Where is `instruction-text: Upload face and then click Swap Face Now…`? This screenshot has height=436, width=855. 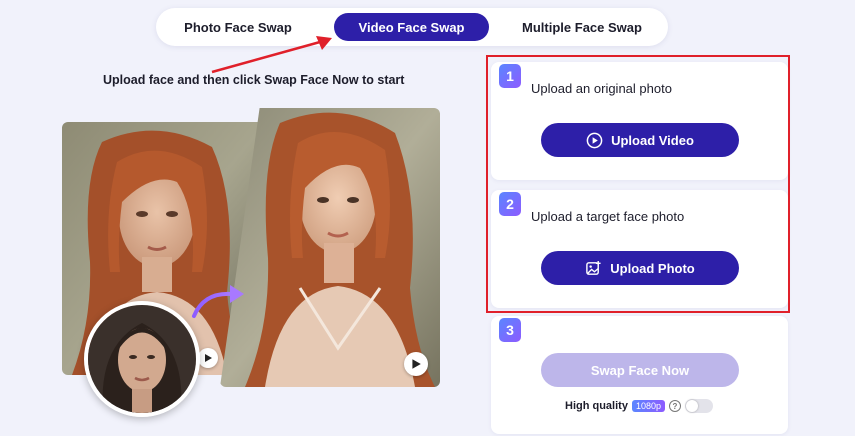 instruction-text: Upload face and then click Swap Face Now… is located at coordinates (254, 80).